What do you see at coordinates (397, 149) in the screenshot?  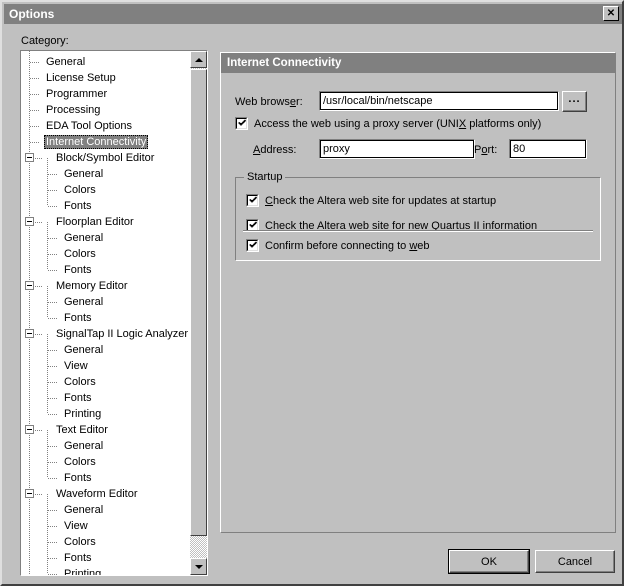 I see `proxy-address-input: proxy` at bounding box center [397, 149].